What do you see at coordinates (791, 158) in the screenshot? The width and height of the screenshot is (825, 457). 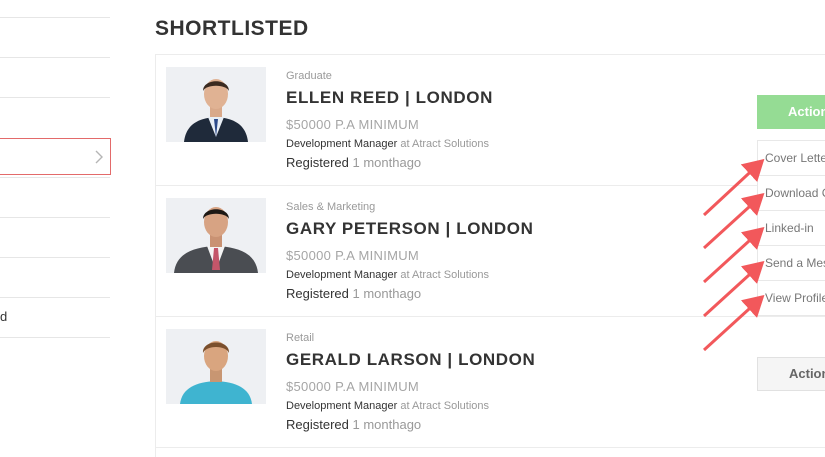 I see `menu-item-cover-letter: Cover Letter` at bounding box center [791, 158].